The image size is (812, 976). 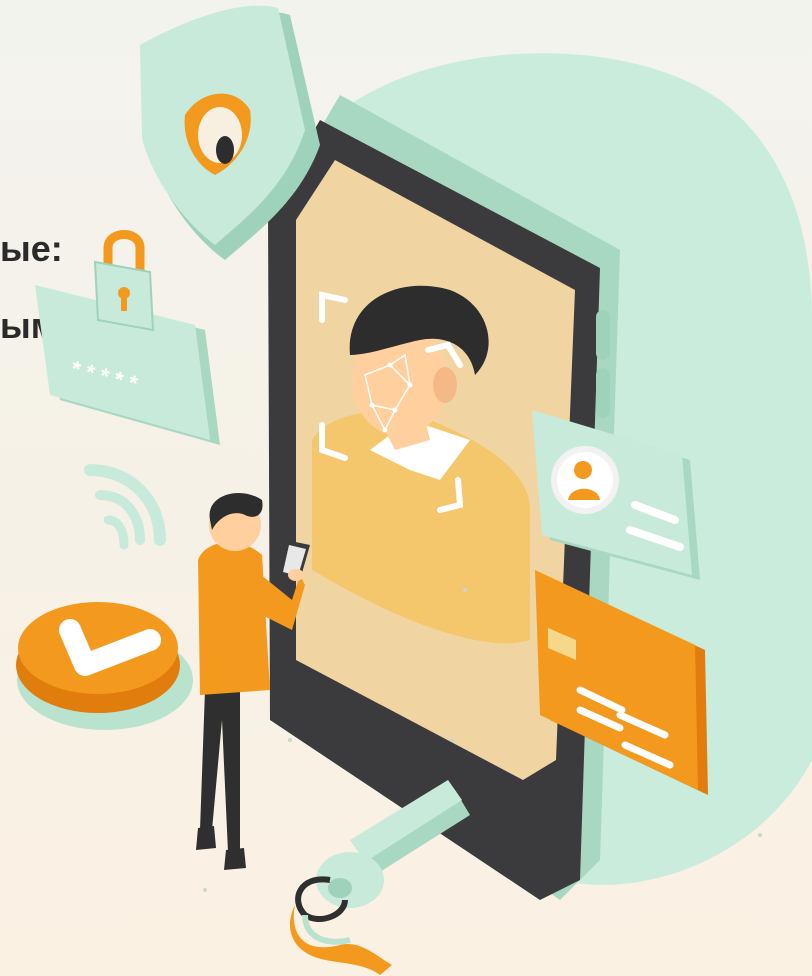 What do you see at coordinates (380, 877) in the screenshot?
I see `key-icon` at bounding box center [380, 877].